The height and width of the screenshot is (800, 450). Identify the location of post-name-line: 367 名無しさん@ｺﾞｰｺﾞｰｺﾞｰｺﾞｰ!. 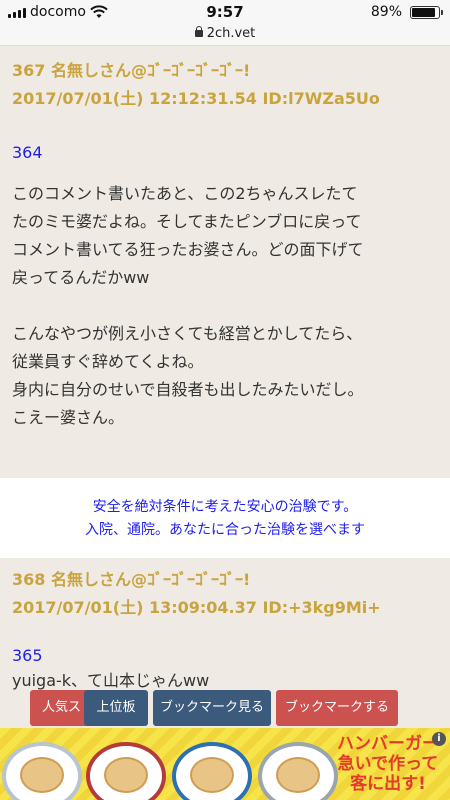
(131, 70).